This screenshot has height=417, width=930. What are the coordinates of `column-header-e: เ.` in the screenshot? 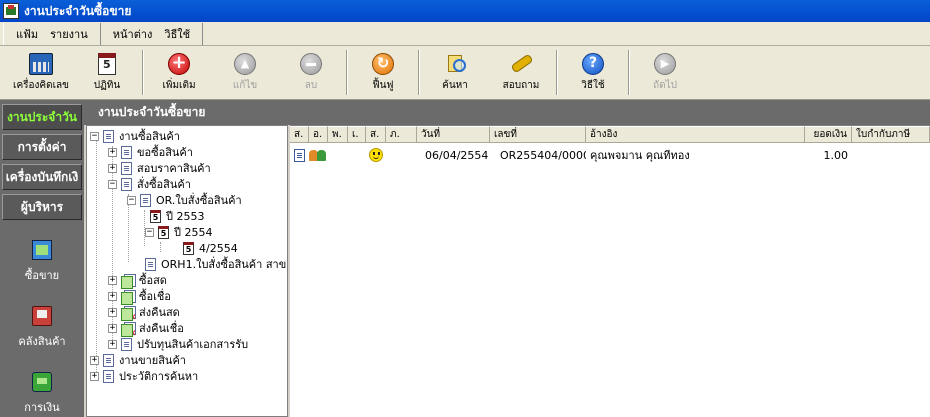 It's located at (357, 134).